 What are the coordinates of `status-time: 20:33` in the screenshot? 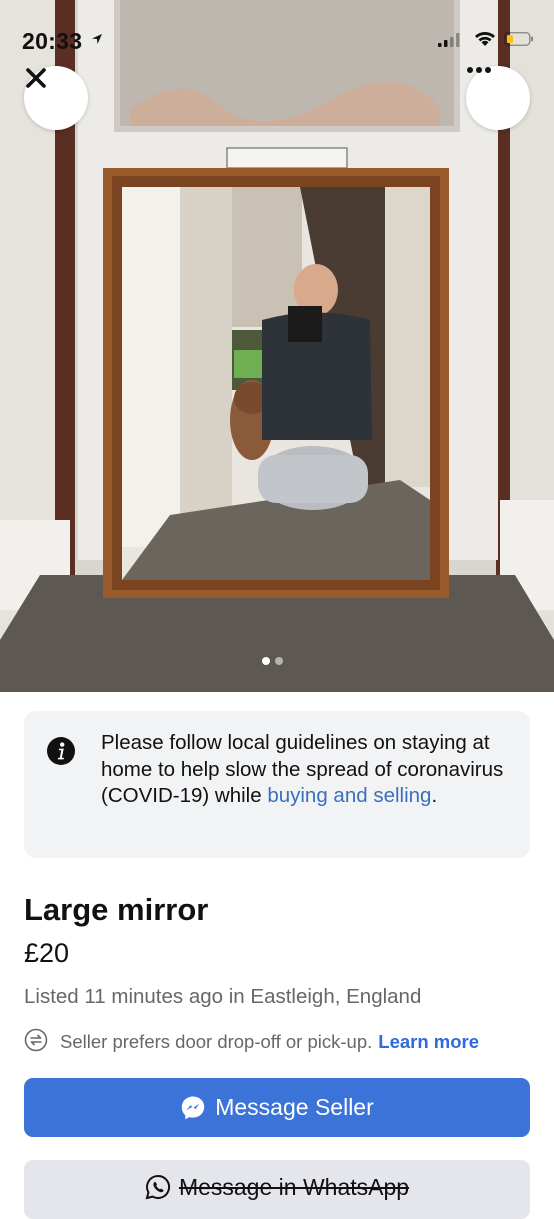 It's located at (52, 41).